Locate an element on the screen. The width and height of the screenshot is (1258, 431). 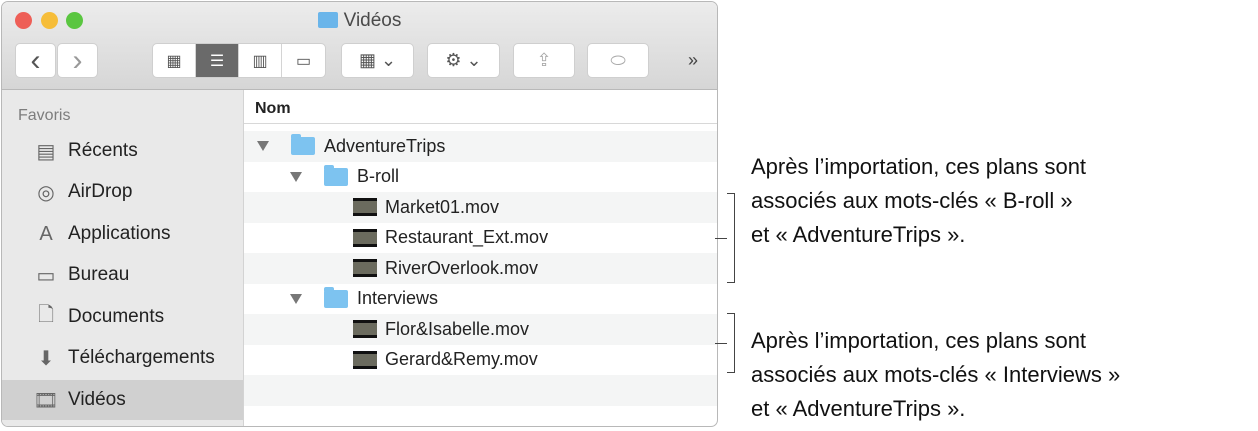
sidebar-item-desktop: ▭ Bureau is located at coordinates (122, 275).